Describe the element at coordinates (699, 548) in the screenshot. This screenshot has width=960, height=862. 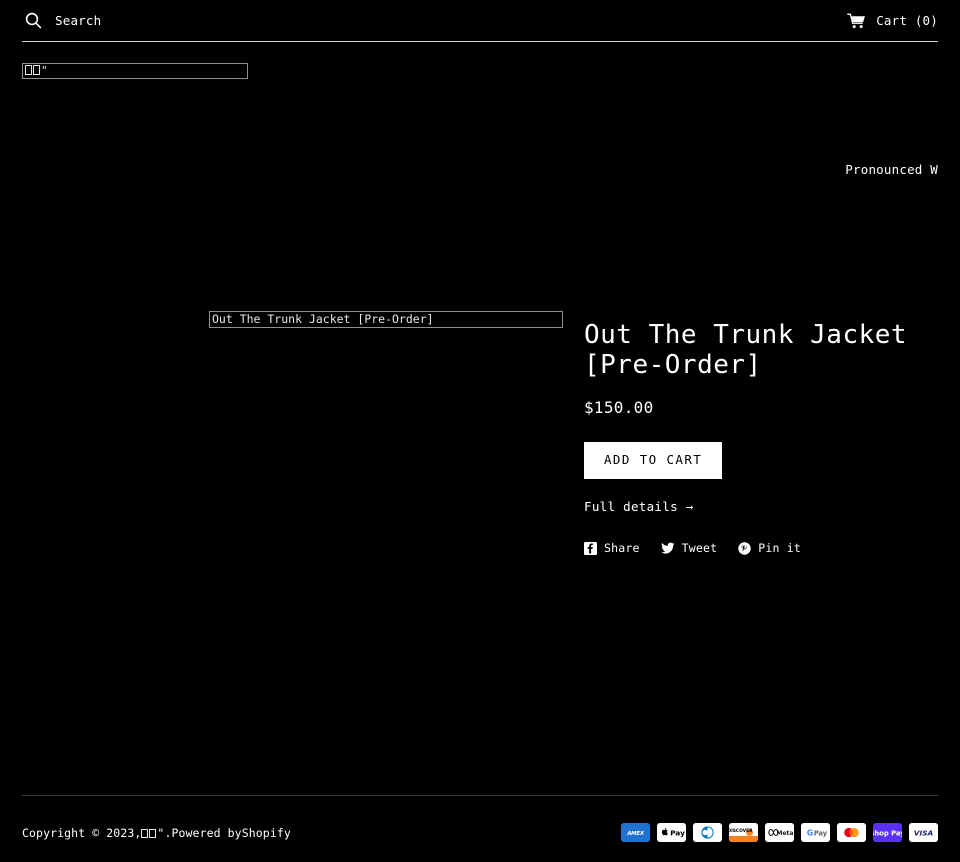
I see `share-twitter-label: Tweet` at that location.